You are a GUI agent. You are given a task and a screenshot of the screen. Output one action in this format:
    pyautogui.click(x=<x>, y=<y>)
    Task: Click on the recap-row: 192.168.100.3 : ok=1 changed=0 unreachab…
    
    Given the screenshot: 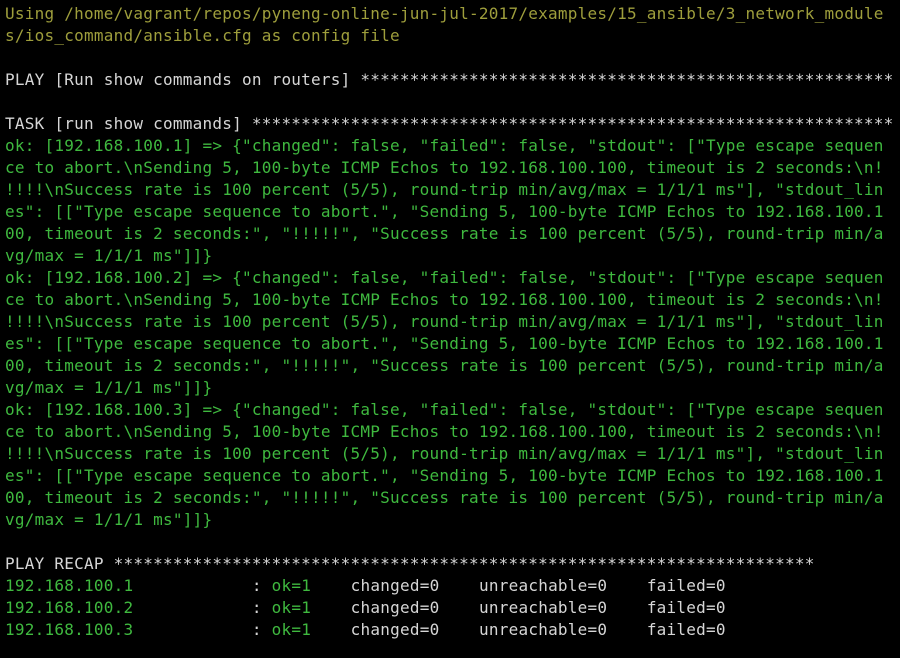 What is the action you would take?
    pyautogui.click(x=365, y=630)
    